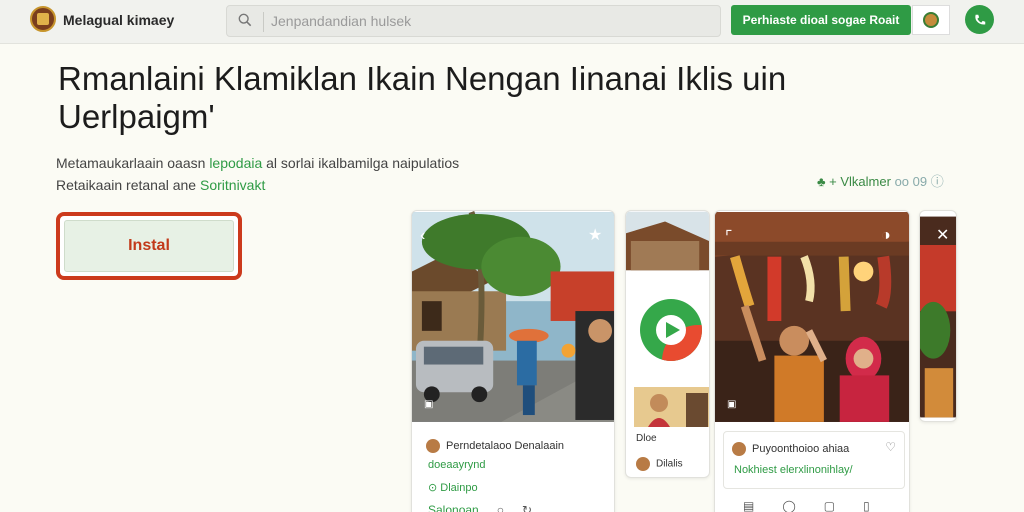 Image resolution: width=1024 pixels, height=512 pixels. What do you see at coordinates (938, 316) in the screenshot?
I see `preview-card-4: ✕` at bounding box center [938, 316].